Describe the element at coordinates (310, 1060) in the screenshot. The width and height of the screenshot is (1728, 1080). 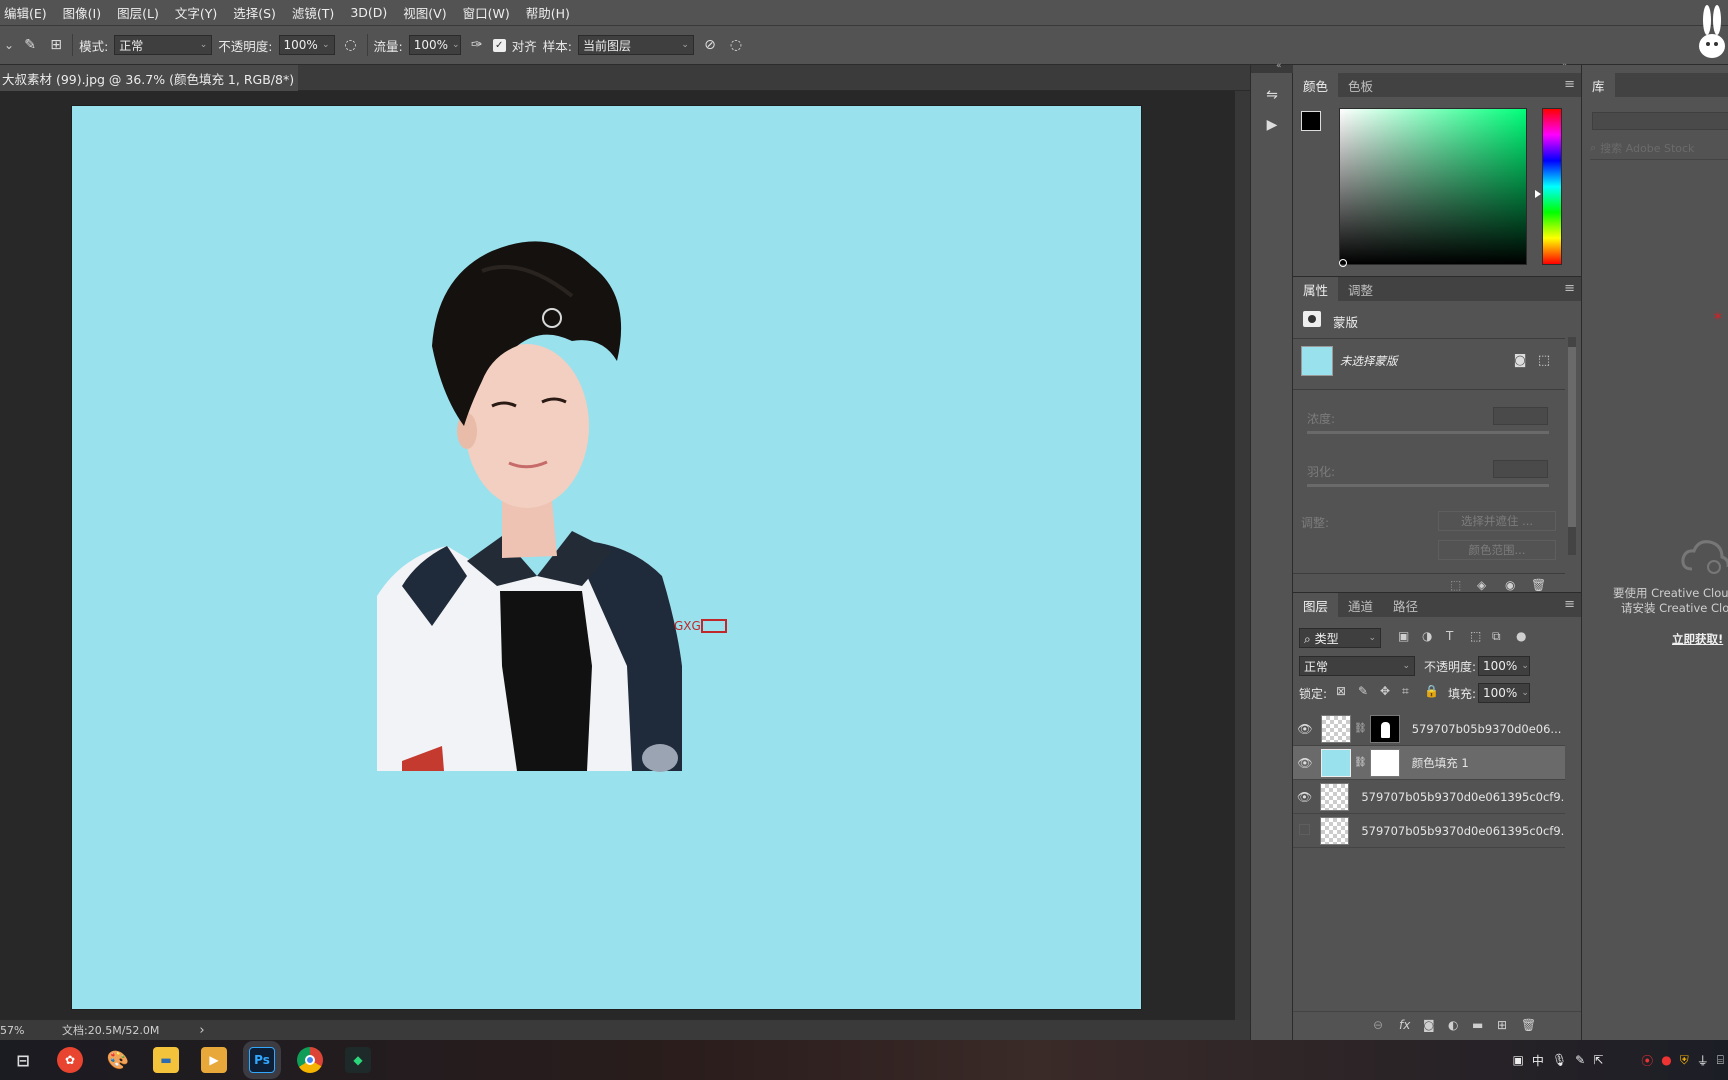
I see `chrome-icon` at that location.